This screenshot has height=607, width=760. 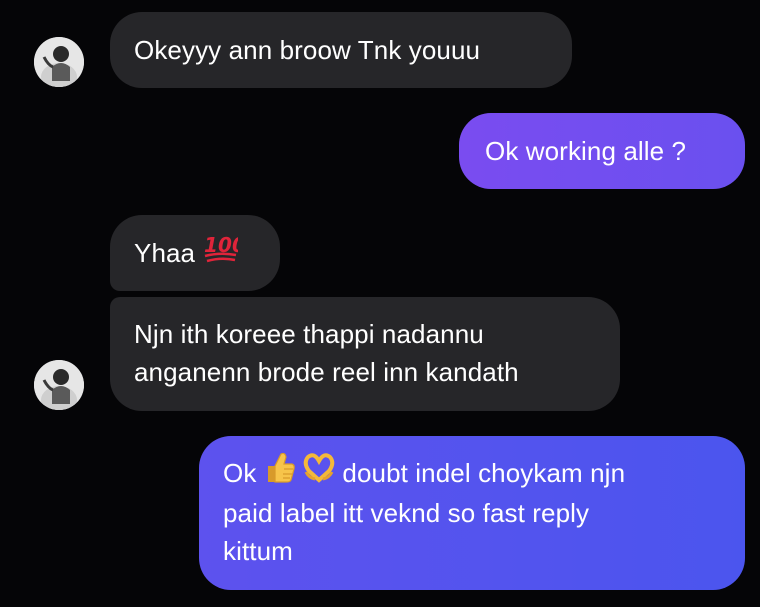 What do you see at coordinates (280, 472) in the screenshot?
I see `thumbs-up-icon` at bounding box center [280, 472].